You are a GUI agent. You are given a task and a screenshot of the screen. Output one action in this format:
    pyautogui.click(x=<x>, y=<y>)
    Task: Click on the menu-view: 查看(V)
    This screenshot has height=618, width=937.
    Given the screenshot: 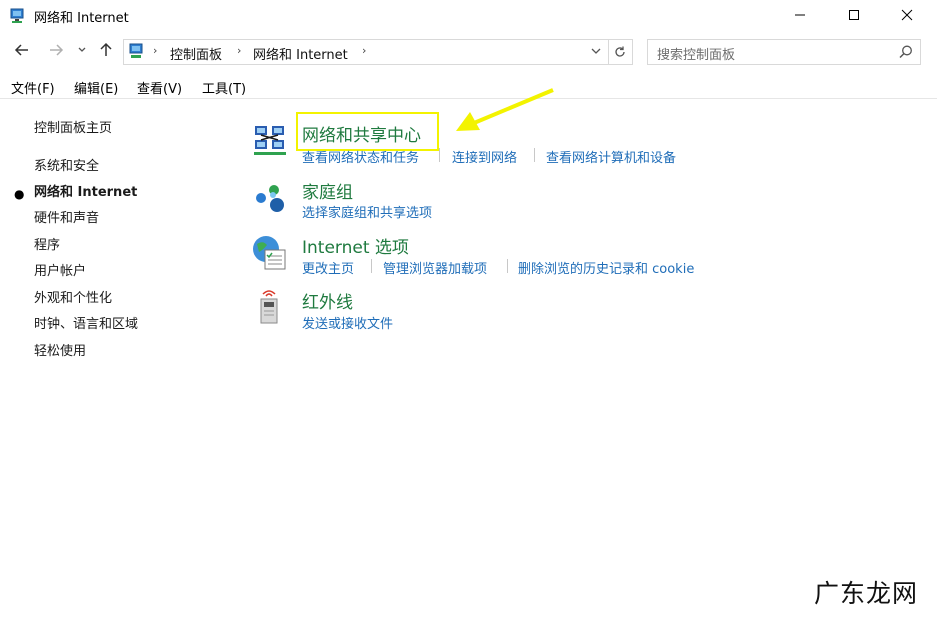 What is the action you would take?
    pyautogui.click(x=159, y=87)
    